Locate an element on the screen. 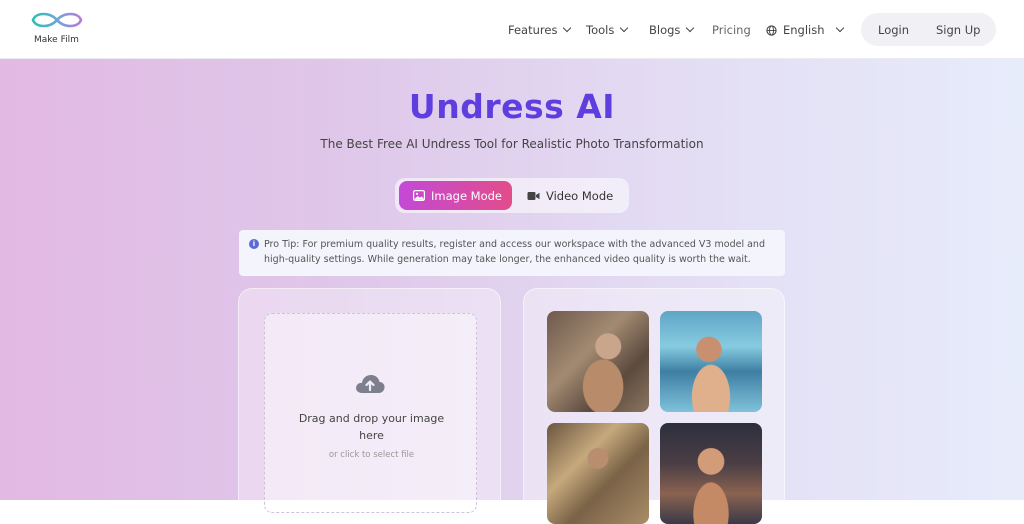 This screenshot has width=1024, height=524. page-title: Undress AI is located at coordinates (512, 106).